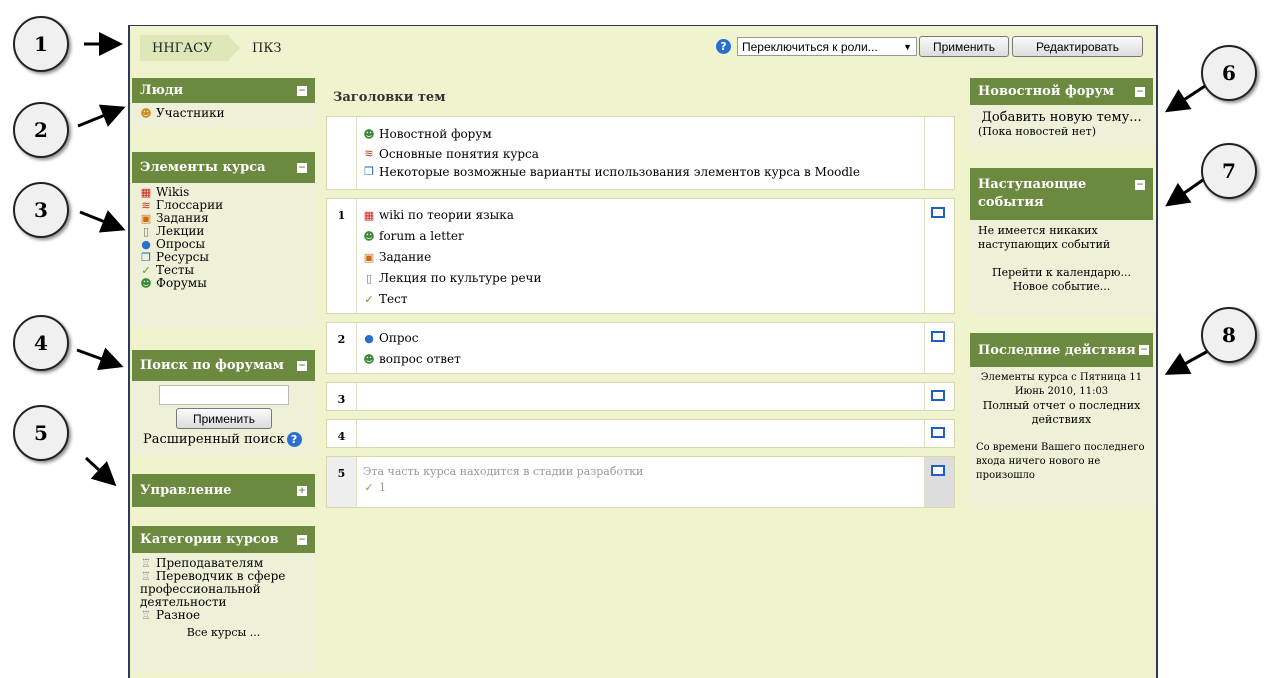  Describe the element at coordinates (1037, 131) in the screenshot. I see `no-news-text: (Пока новостей нет)` at that location.